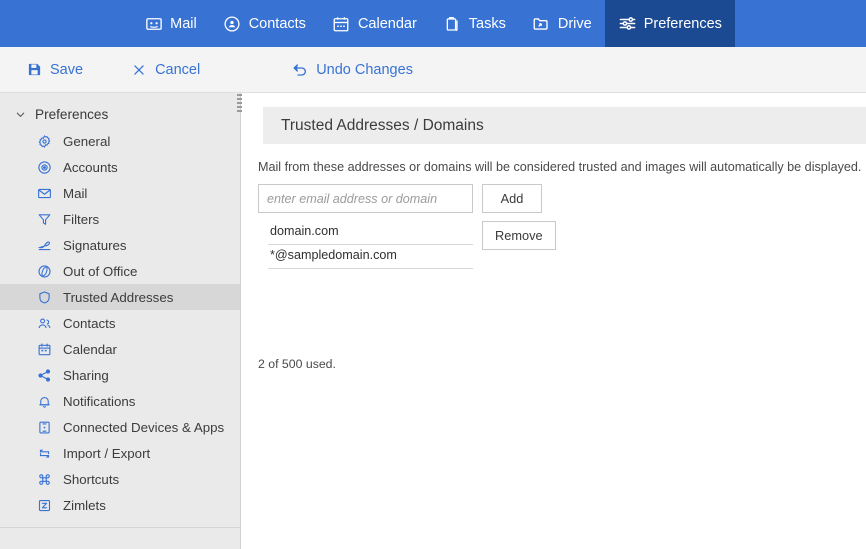  What do you see at coordinates (183, 23) in the screenshot?
I see `nav-tab-label: Mail` at bounding box center [183, 23].